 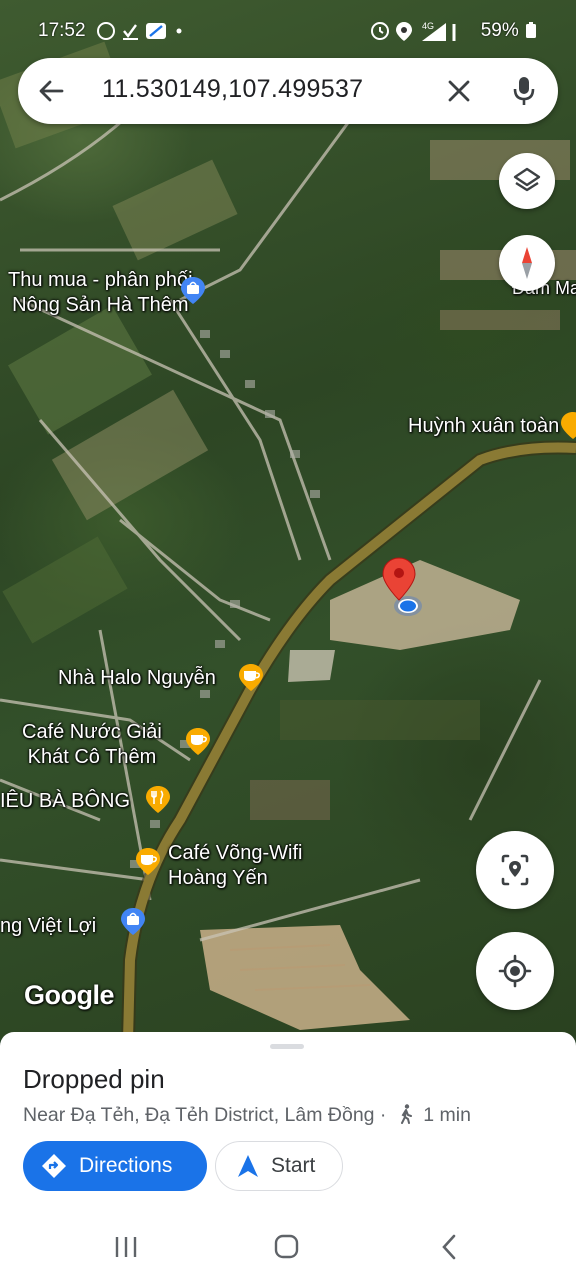 What do you see at coordinates (483, 426) in the screenshot?
I see `poi-label: Huỳnh xuân toàn` at bounding box center [483, 426].